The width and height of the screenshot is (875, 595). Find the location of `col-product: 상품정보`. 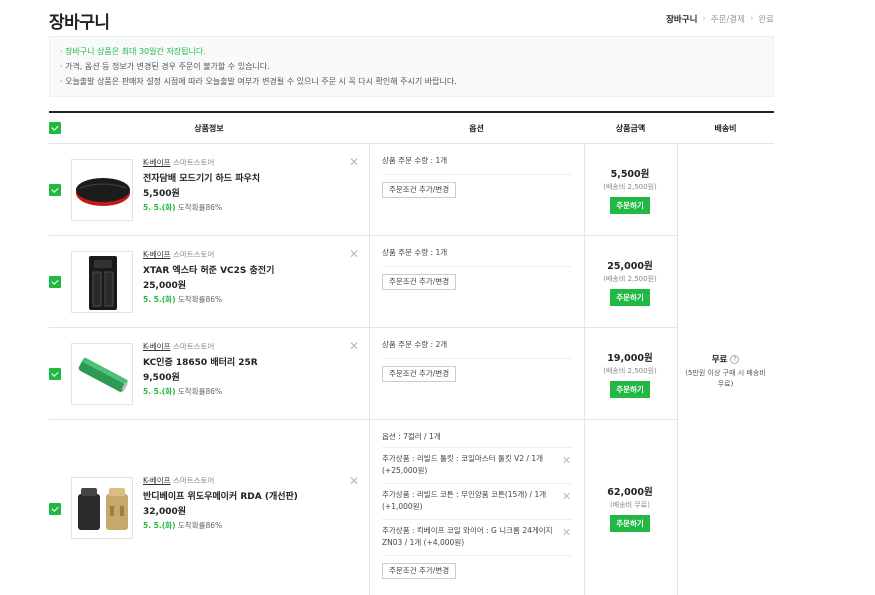

col-product: 상품정보 is located at coordinates (209, 128).